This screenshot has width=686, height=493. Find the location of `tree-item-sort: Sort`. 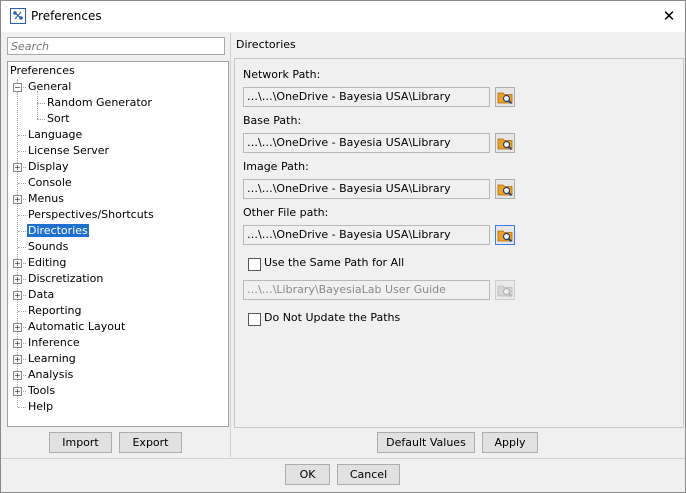

tree-item-sort: Sort is located at coordinates (58, 119).